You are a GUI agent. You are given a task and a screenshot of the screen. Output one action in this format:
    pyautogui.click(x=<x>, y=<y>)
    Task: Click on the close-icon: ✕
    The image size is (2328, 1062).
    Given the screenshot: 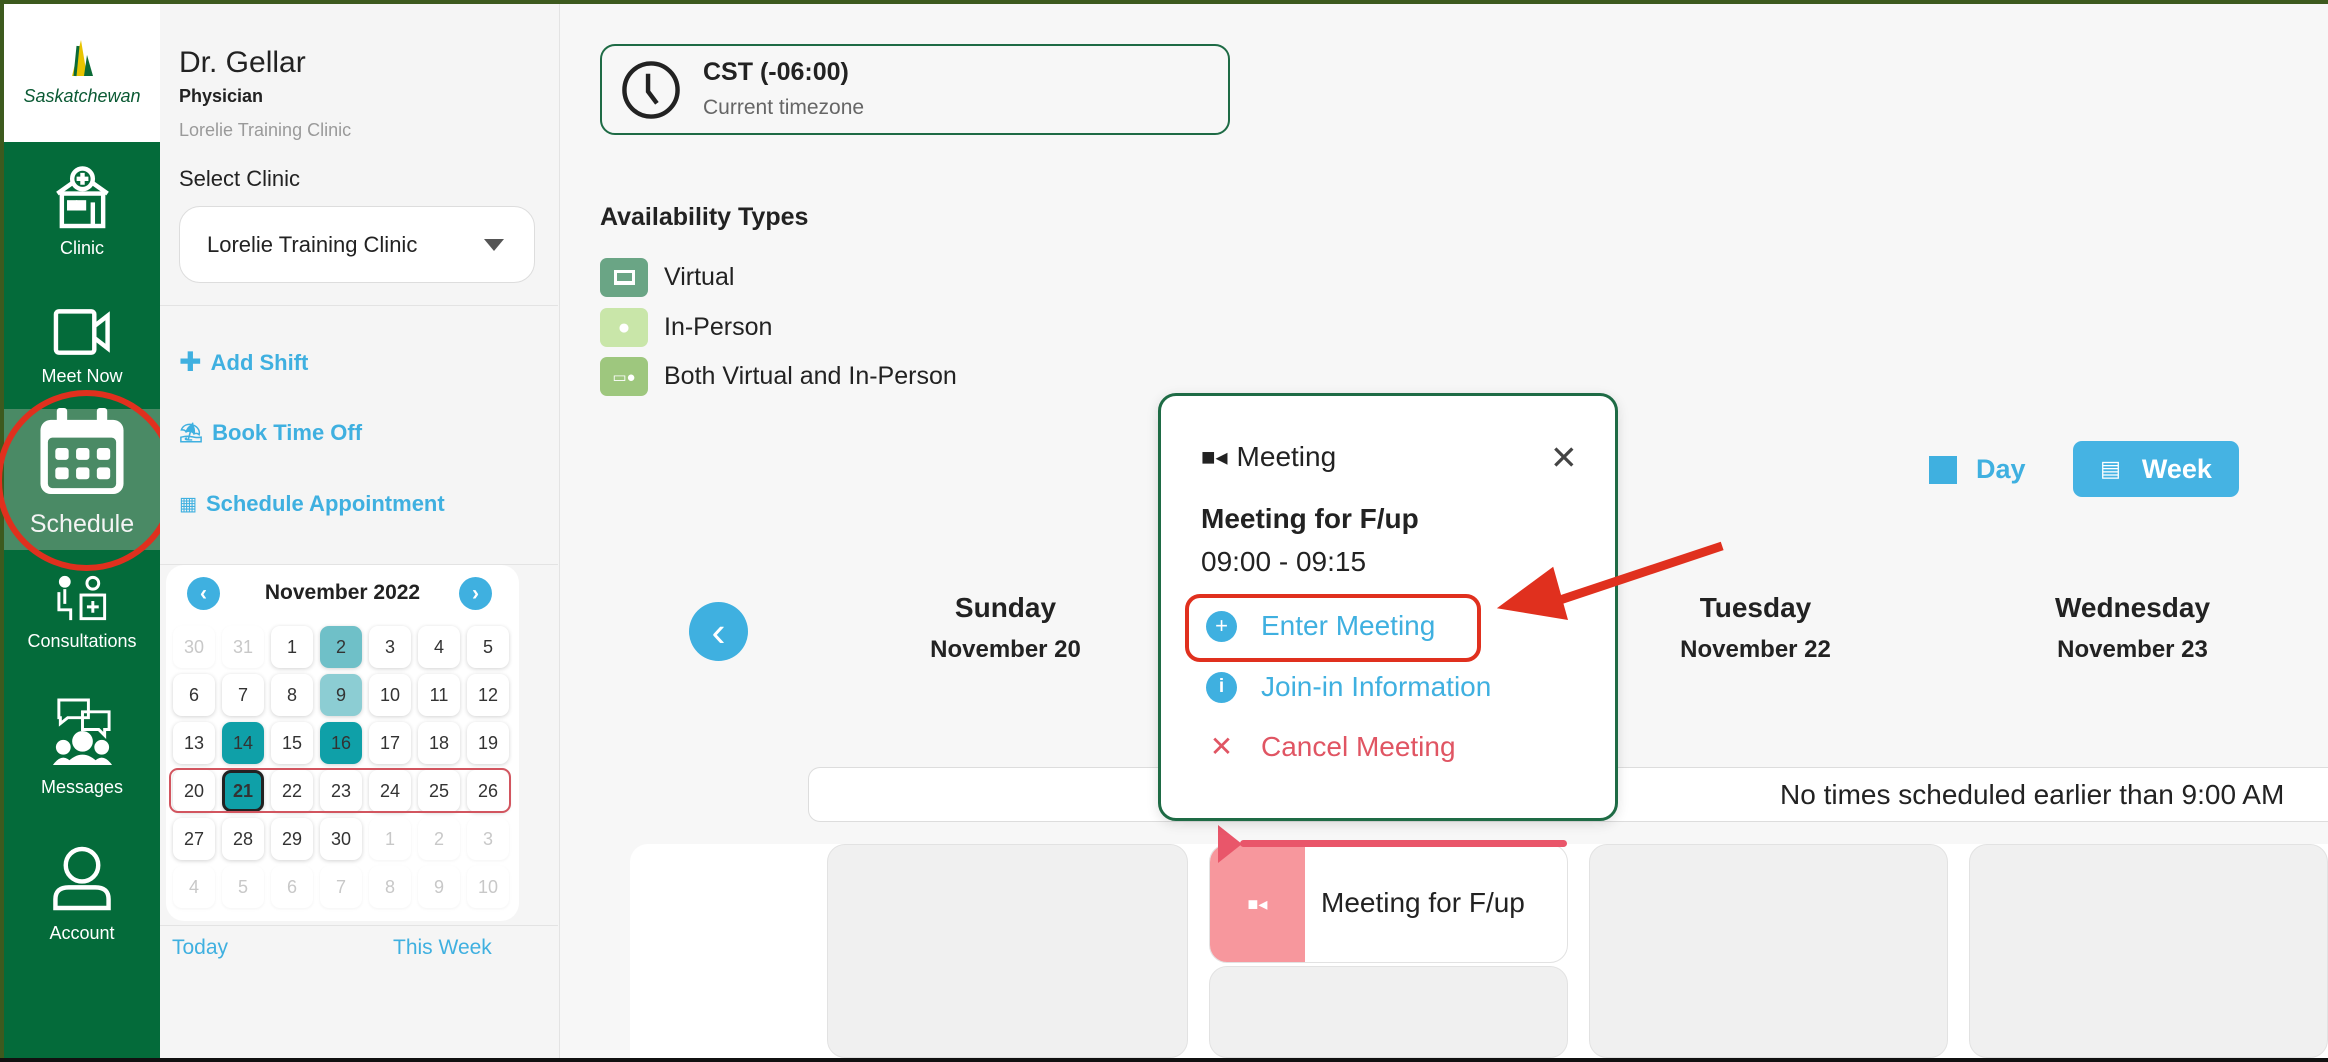 What is the action you would take?
    pyautogui.click(x=1564, y=457)
    